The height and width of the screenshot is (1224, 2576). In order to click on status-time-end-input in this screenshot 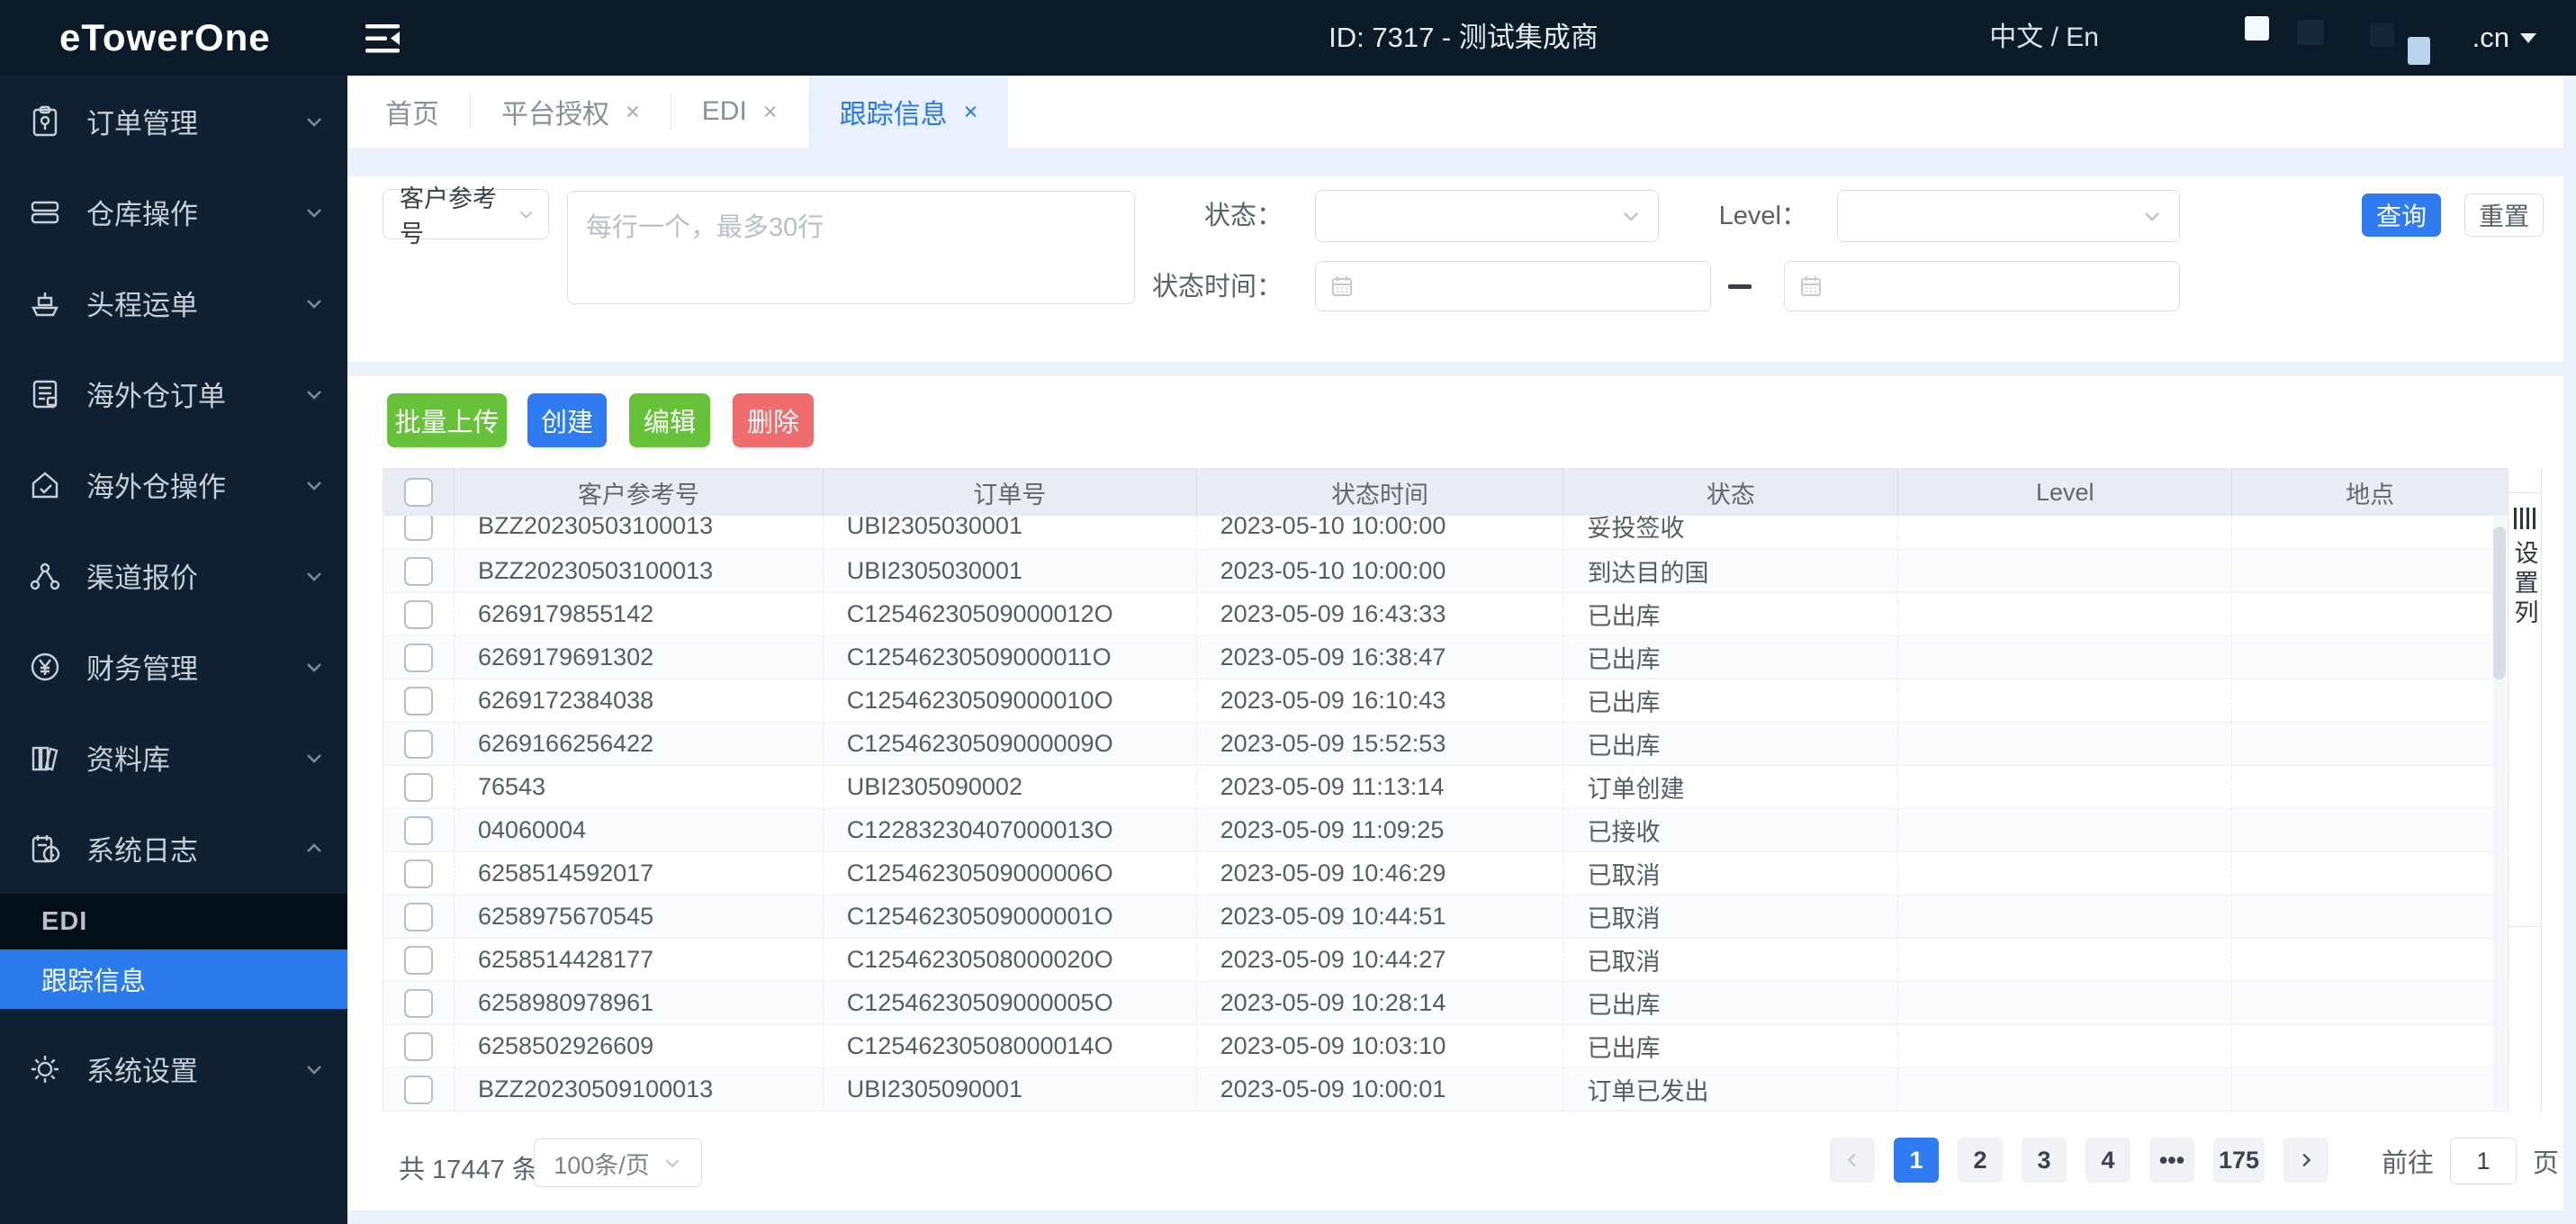, I will do `click(1982, 286)`.